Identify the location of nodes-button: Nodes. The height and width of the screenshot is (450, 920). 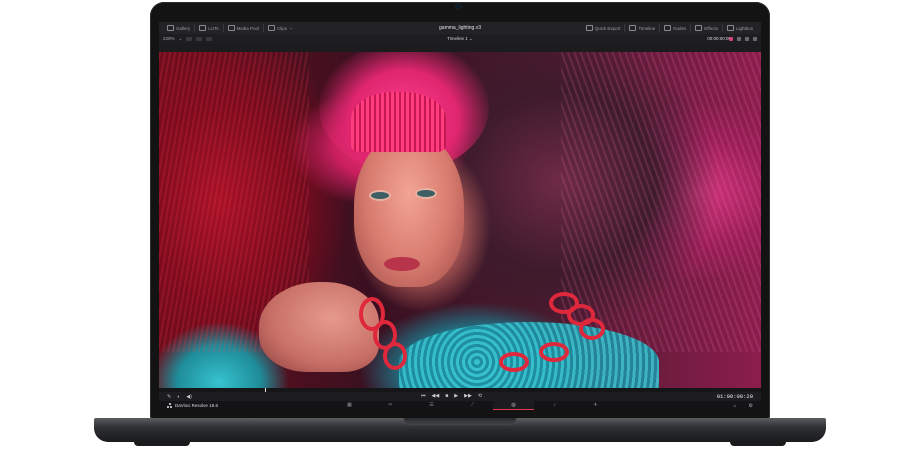
(676, 28).